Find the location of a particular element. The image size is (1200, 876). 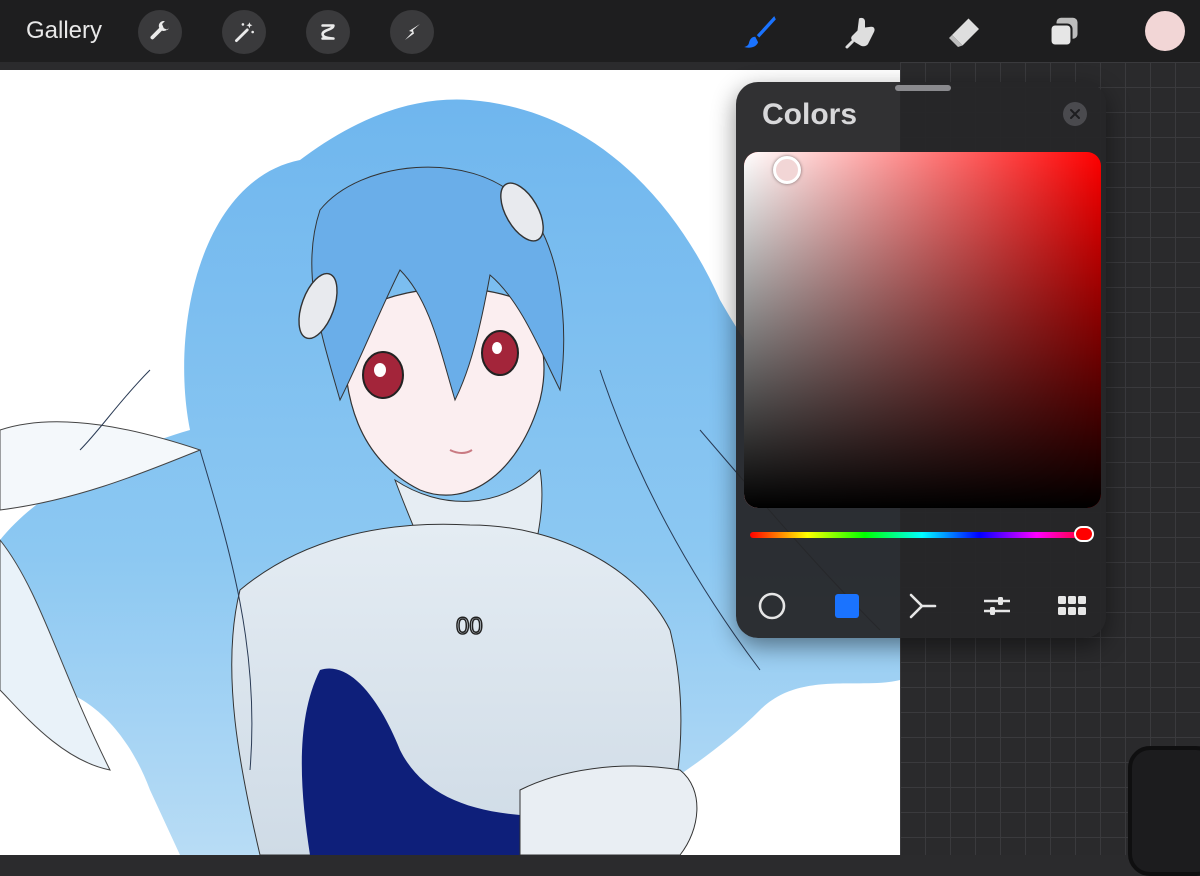

brush-icon is located at coordinates (760, 32).